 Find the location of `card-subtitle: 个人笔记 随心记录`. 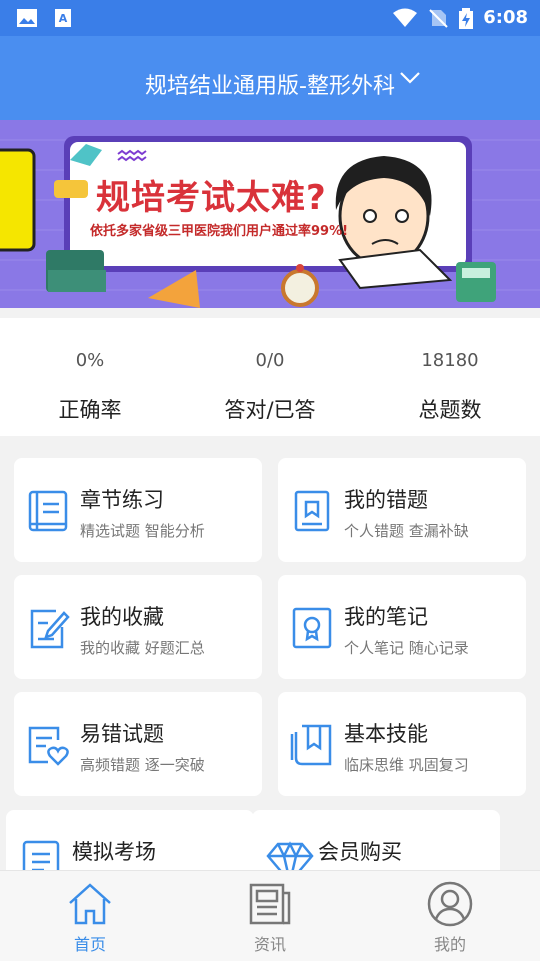

card-subtitle: 个人笔记 随心记录 is located at coordinates (406, 648).